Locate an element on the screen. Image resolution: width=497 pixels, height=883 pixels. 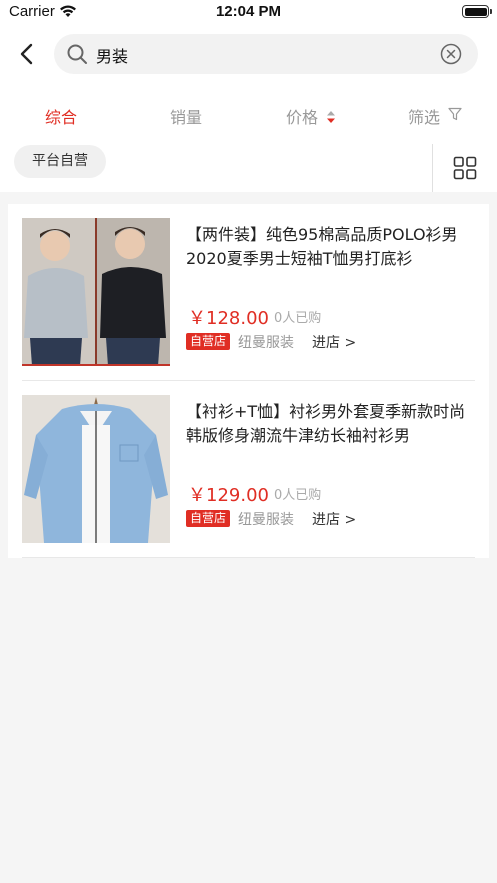
product-price: ￥129.00 is located at coordinates (228, 495).